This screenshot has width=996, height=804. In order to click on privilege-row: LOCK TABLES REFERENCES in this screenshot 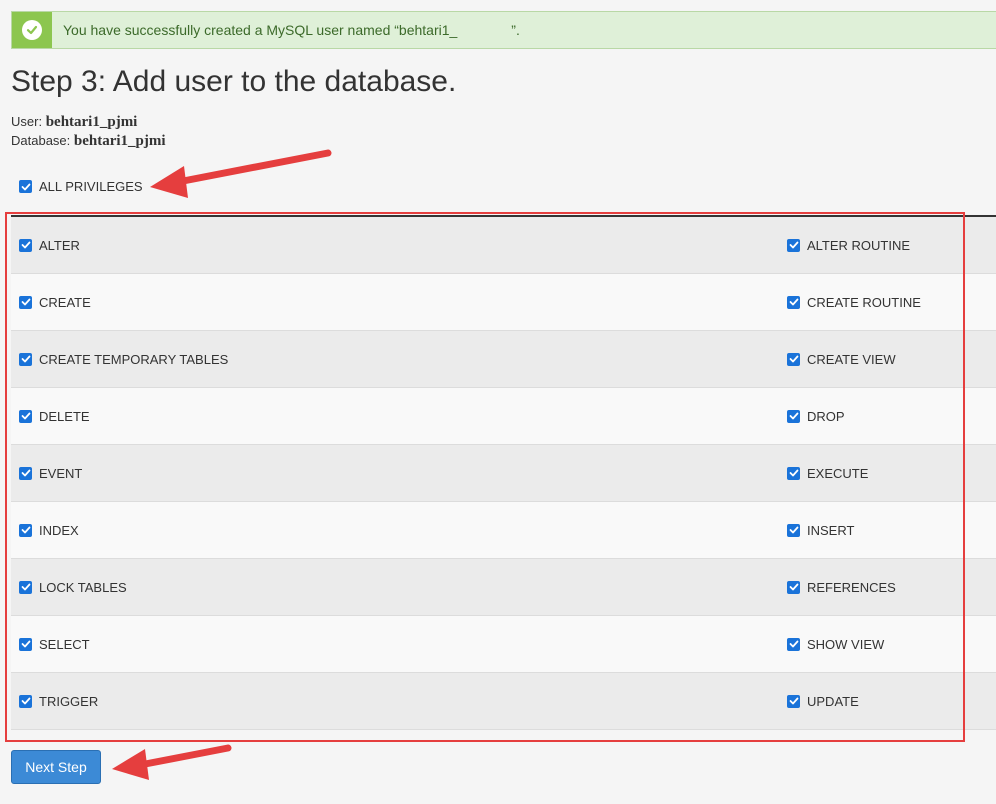, I will do `click(503, 587)`.